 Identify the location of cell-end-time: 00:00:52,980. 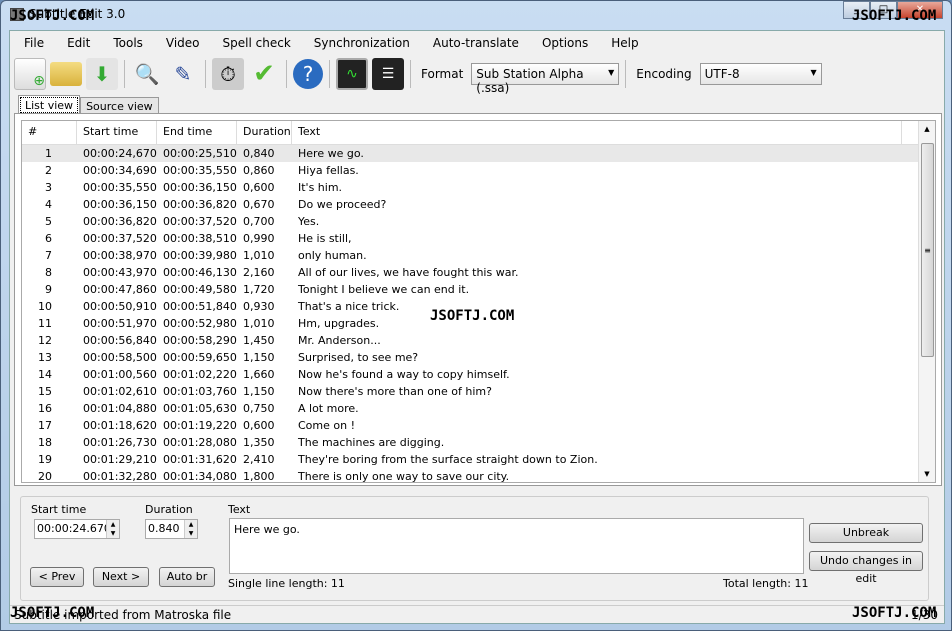
(200, 323).